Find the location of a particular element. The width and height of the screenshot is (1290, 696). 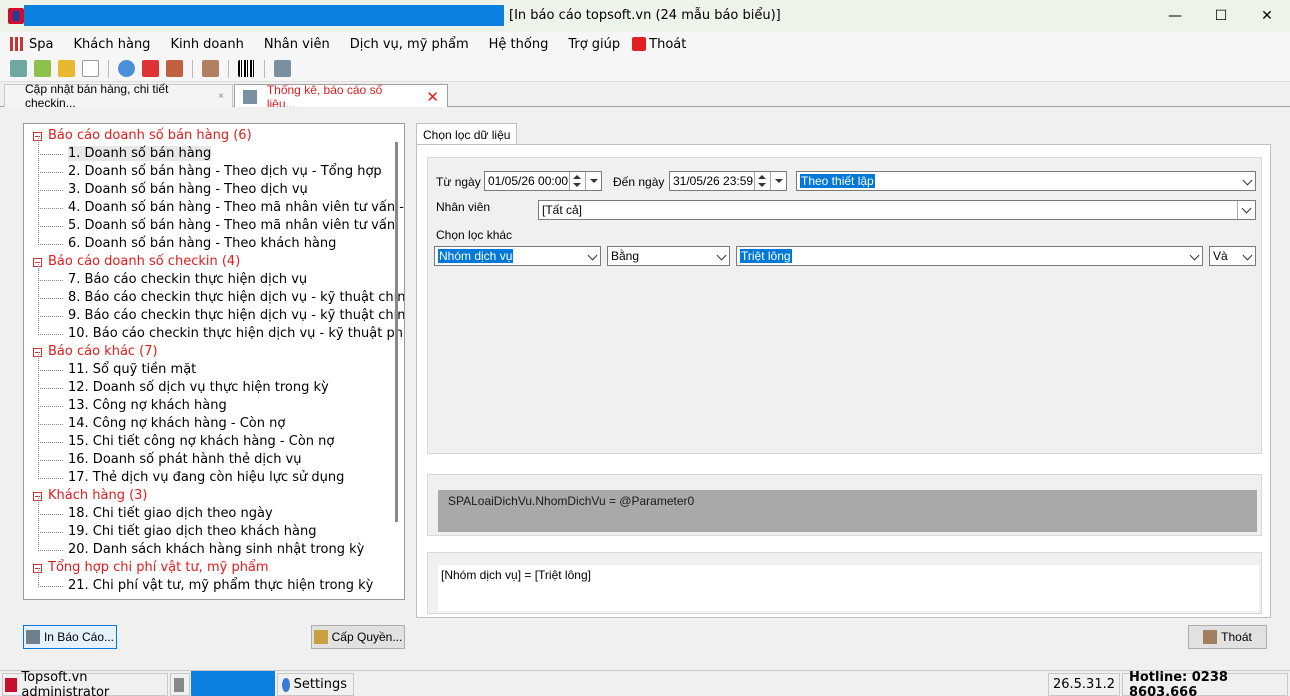

menu-tro-giup: Trợ giúp is located at coordinates (594, 44).